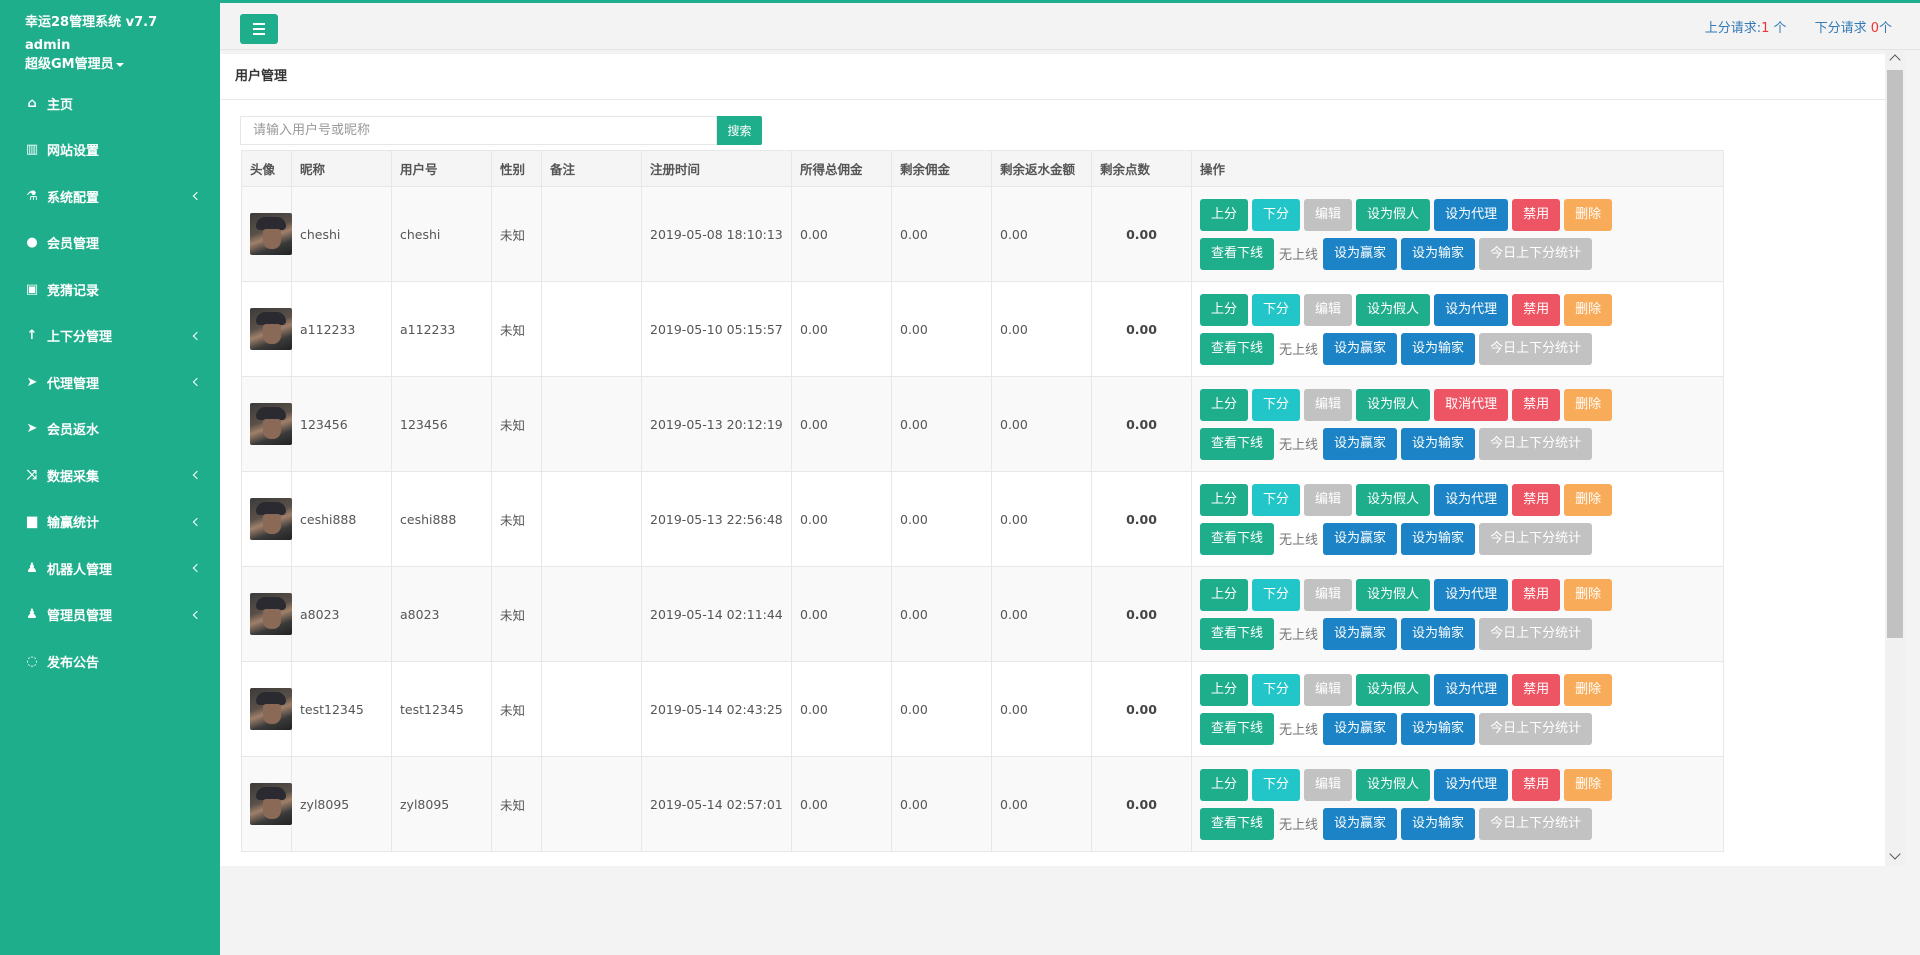 The width and height of the screenshot is (1920, 955). I want to click on search-button: 搜索, so click(739, 130).